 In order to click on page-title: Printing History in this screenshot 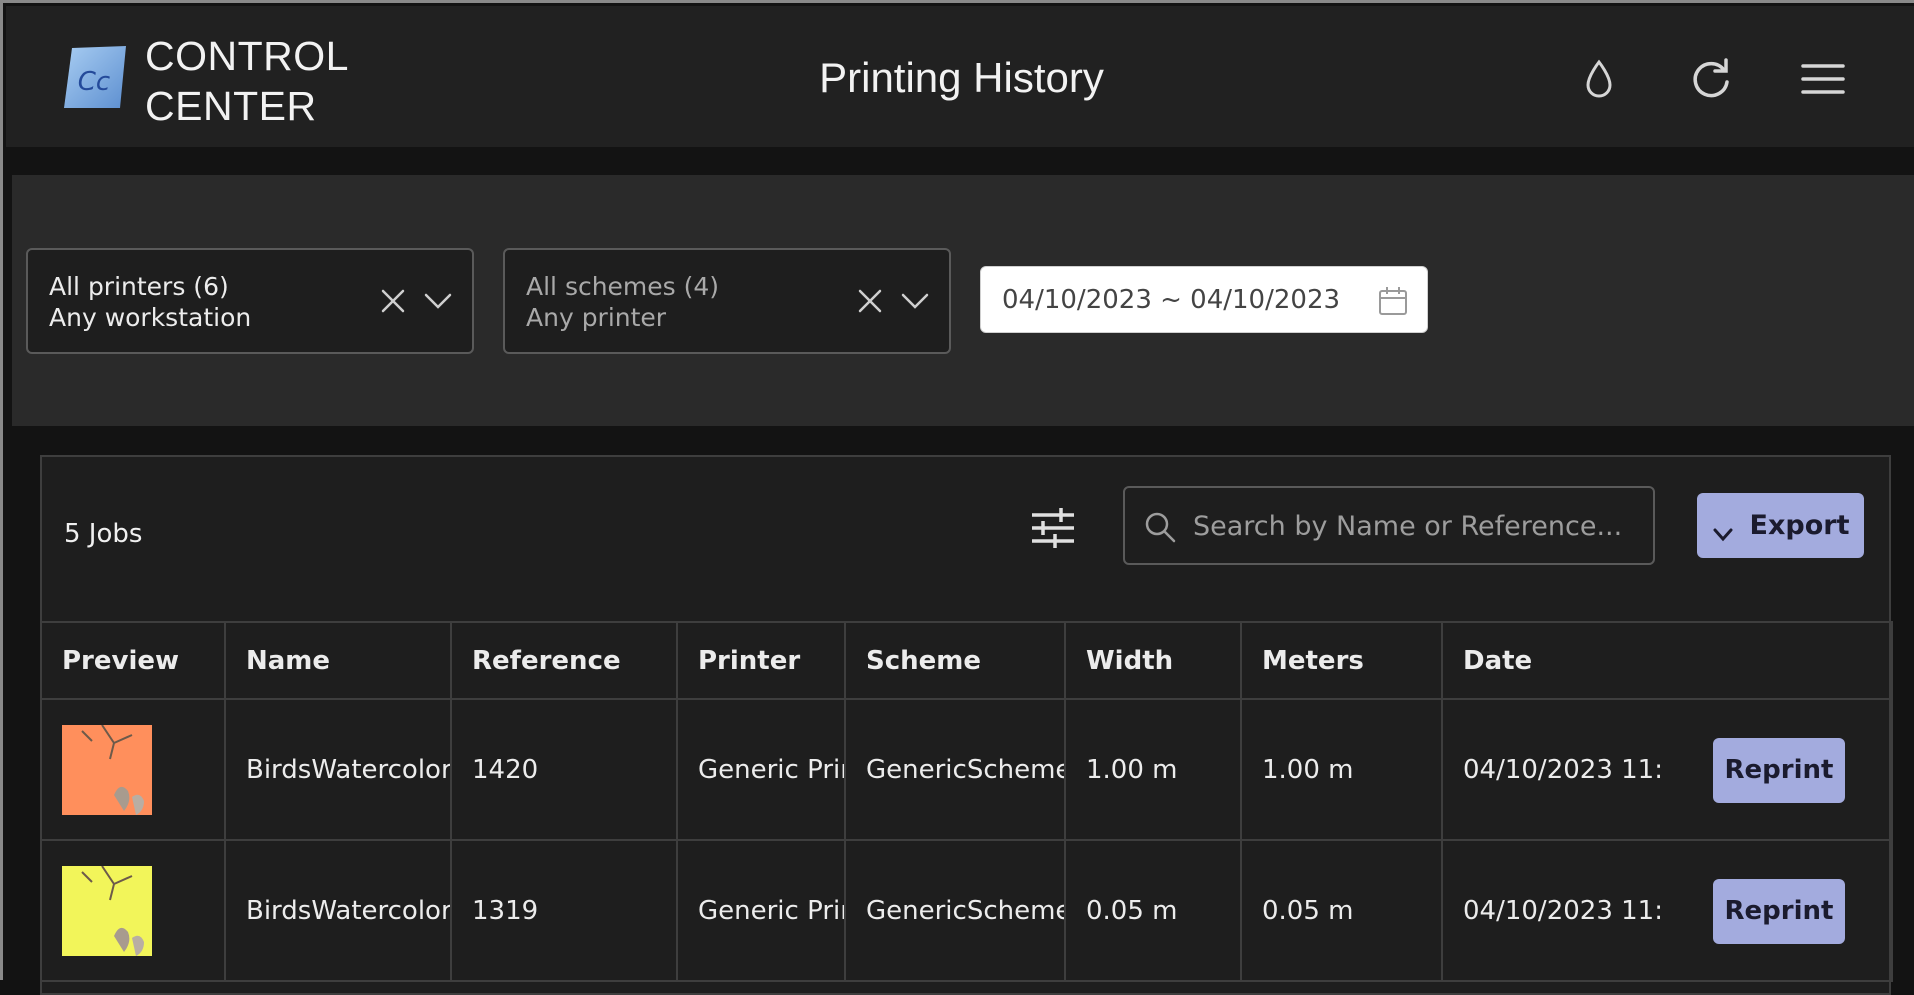, I will do `click(961, 77)`.